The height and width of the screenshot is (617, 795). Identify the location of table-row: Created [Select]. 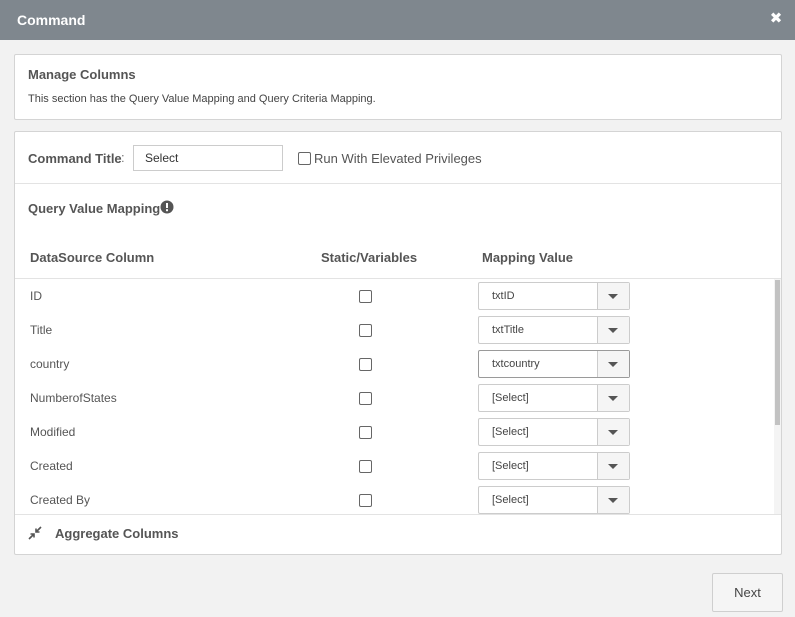
(398, 466).